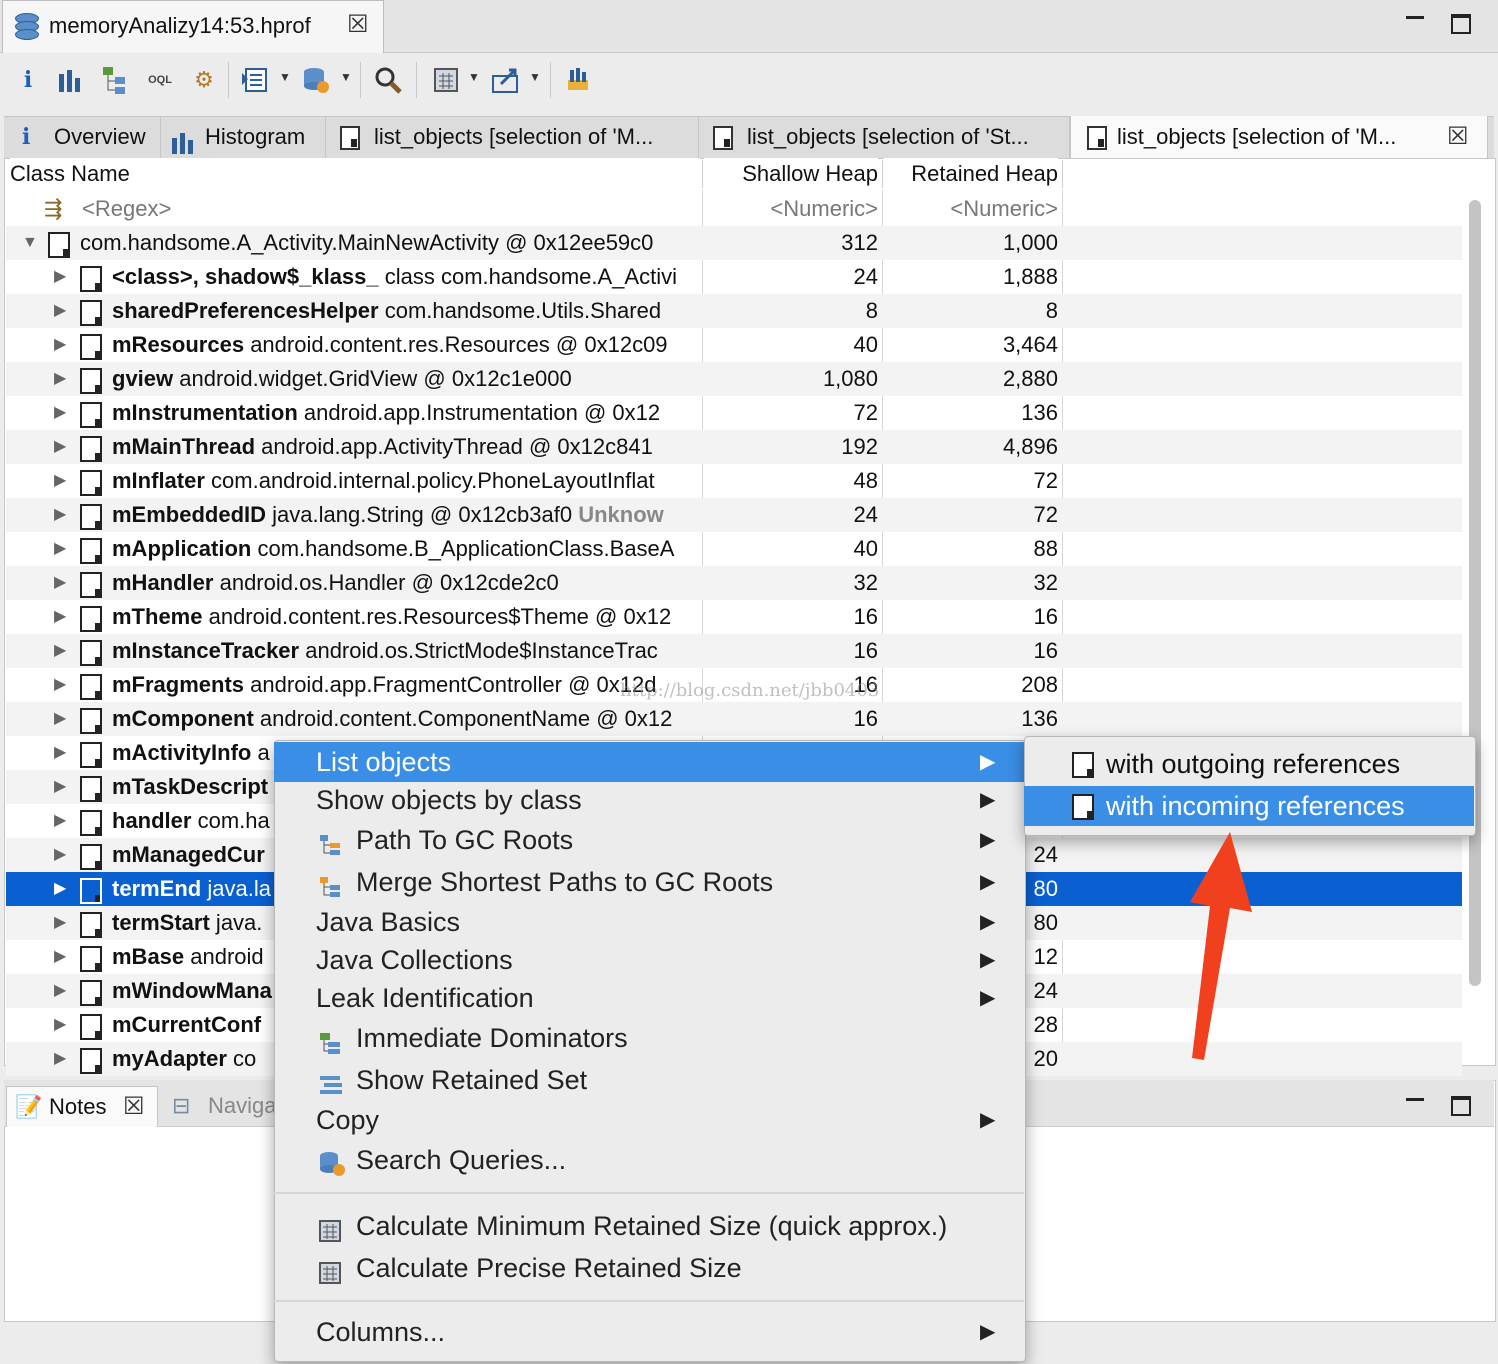  Describe the element at coordinates (649, 998) in the screenshot. I see `menu-item-leak-identification: Leak Identification ▶` at that location.